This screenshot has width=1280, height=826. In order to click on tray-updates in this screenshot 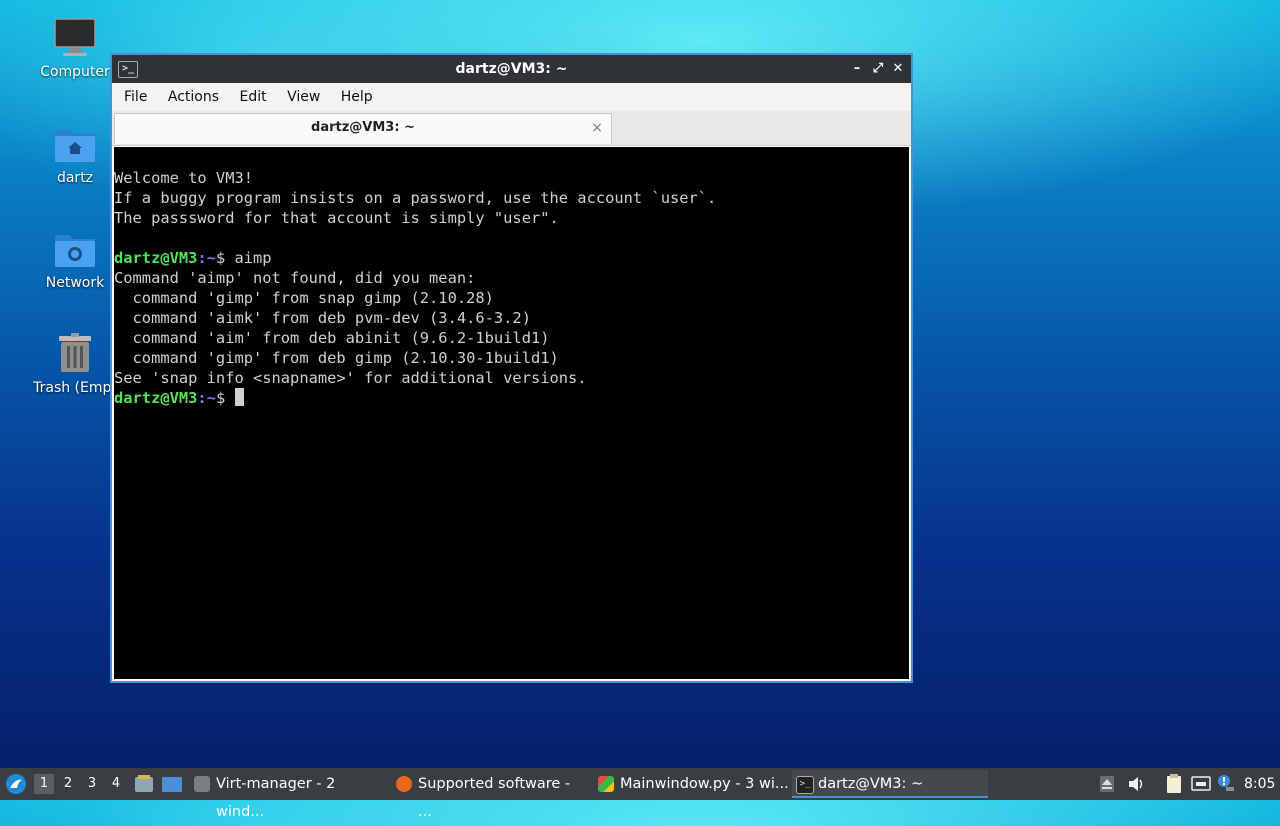, I will do `click(1107, 784)`.